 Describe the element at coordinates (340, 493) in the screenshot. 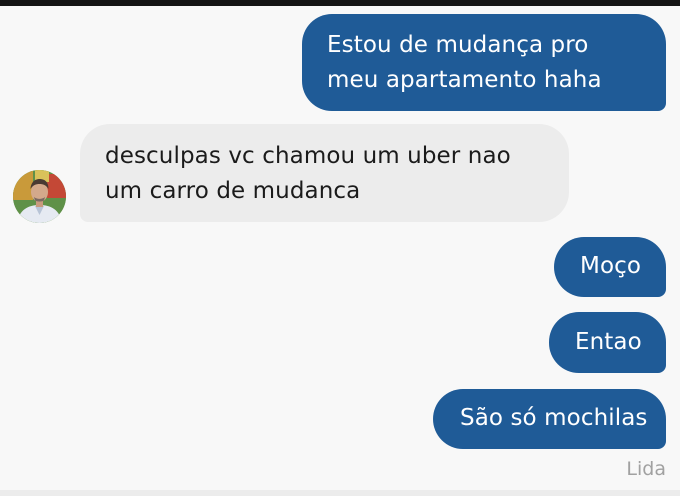

I see `bottom-divider` at that location.